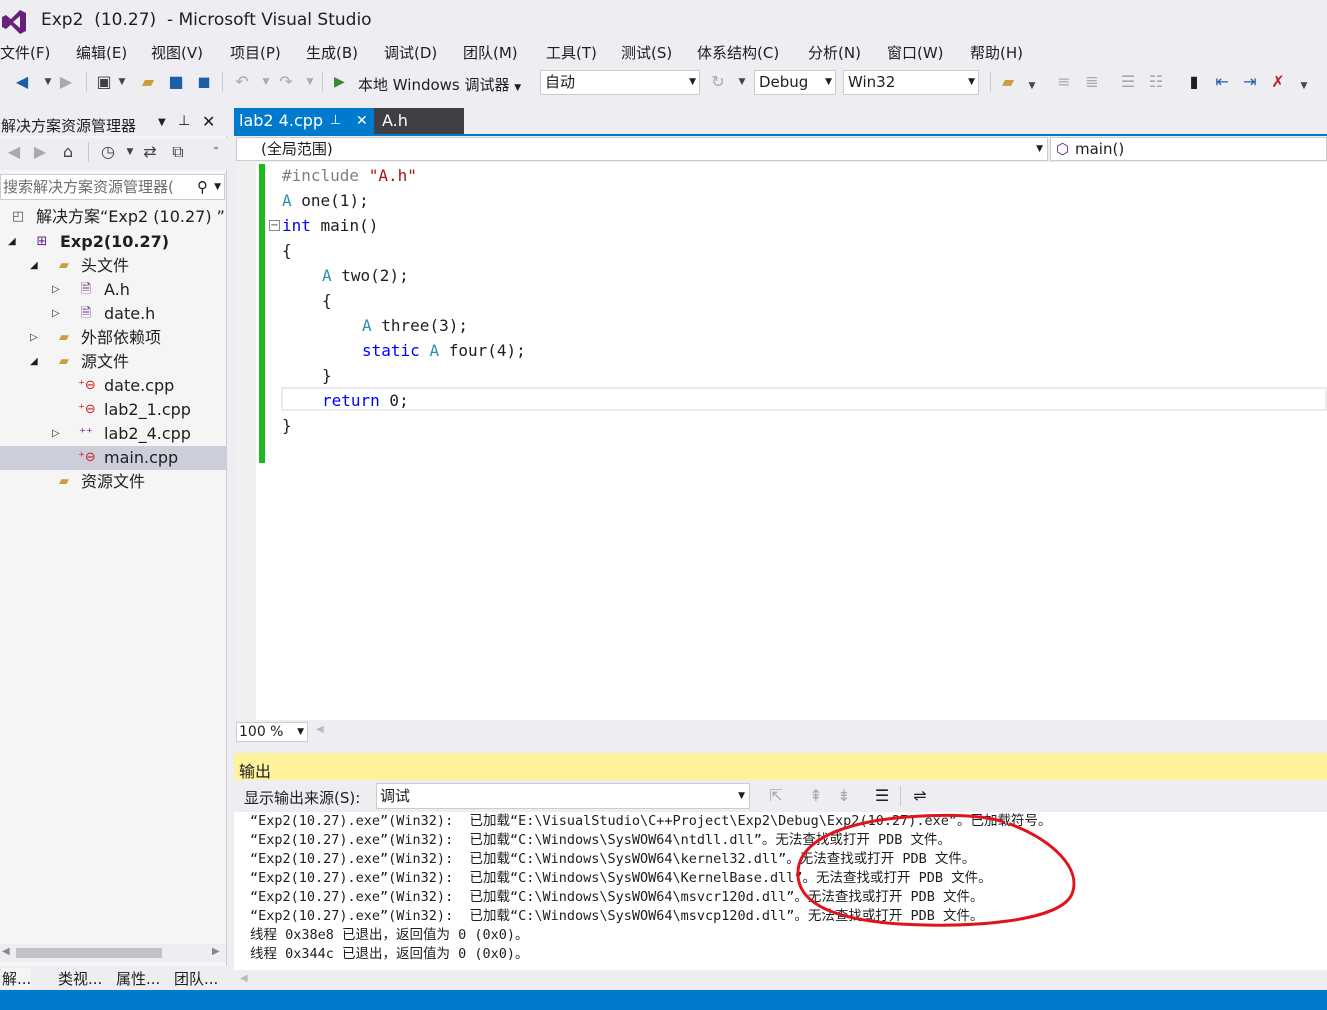 The height and width of the screenshot is (1010, 1327). I want to click on toolbar-overflow-icon: ▼, so click(1032, 86).